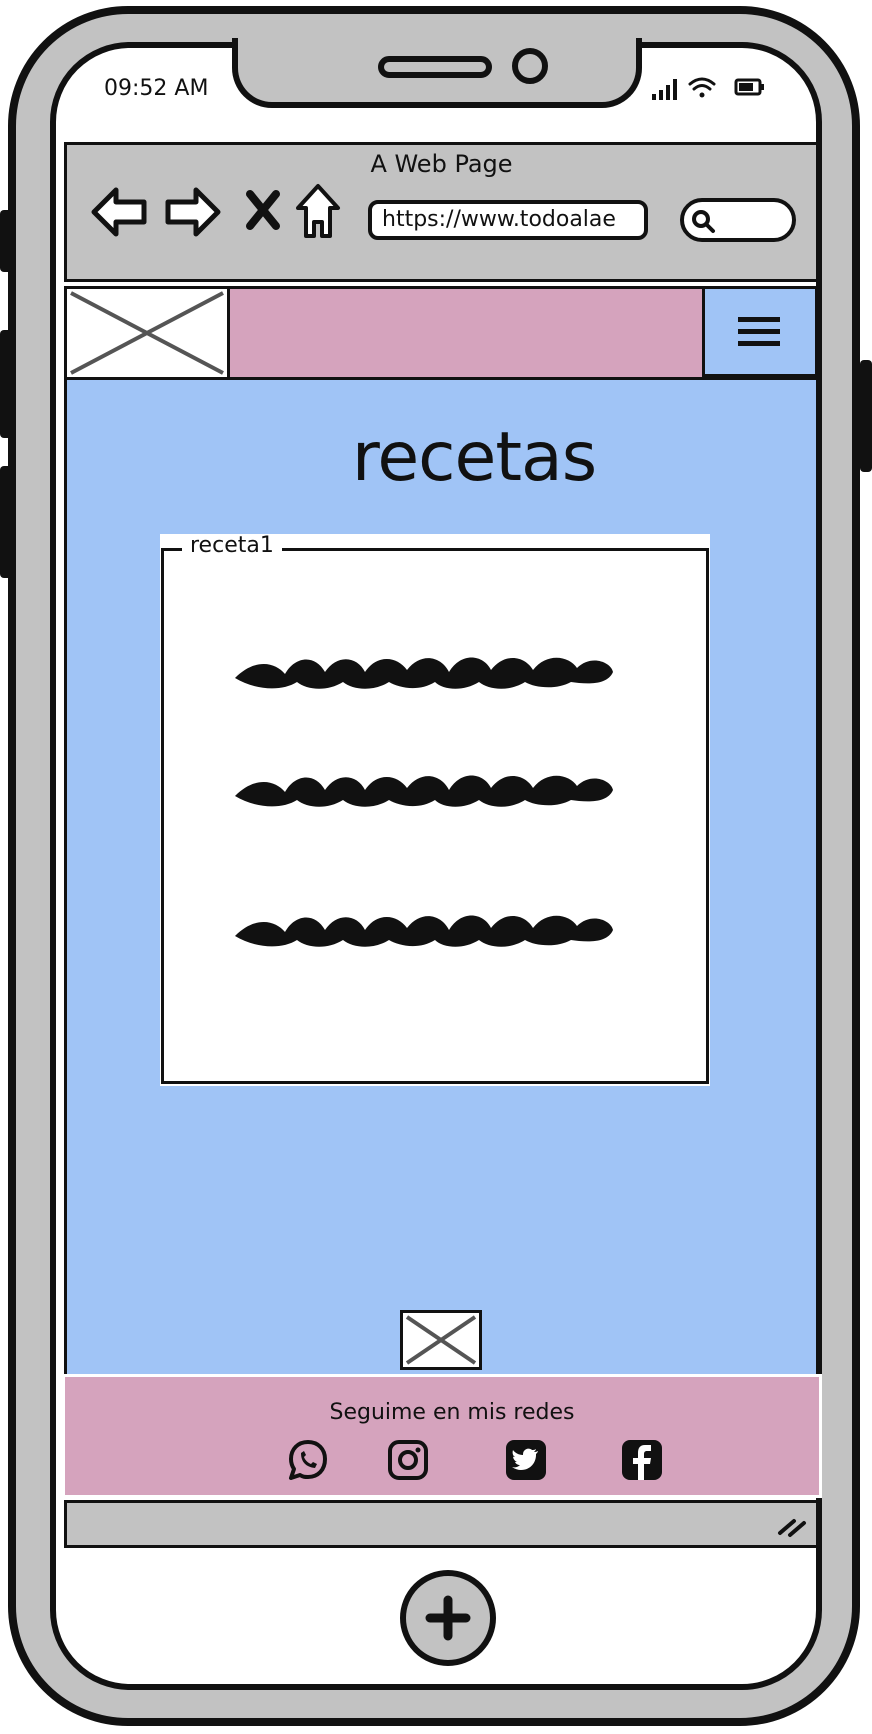 The height and width of the screenshot is (1734, 872). Describe the element at coordinates (792, 1524) in the screenshot. I see `resize-handle-icon` at that location.